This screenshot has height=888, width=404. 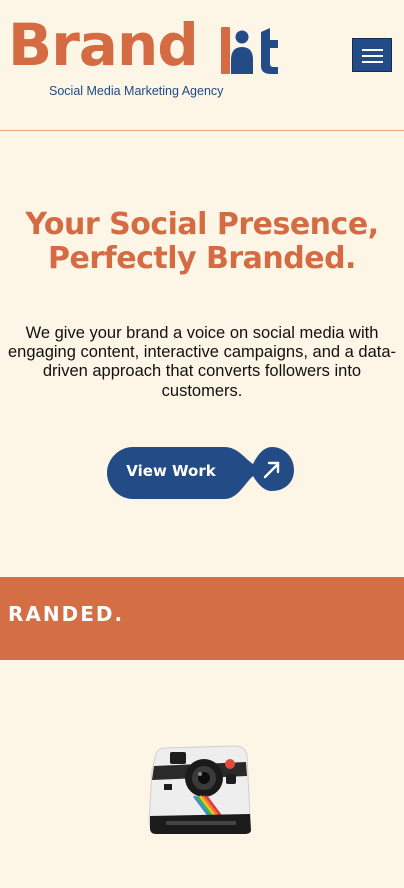 I want to click on logo-tagline: Social Media Marketing Agency, so click(x=136, y=91).